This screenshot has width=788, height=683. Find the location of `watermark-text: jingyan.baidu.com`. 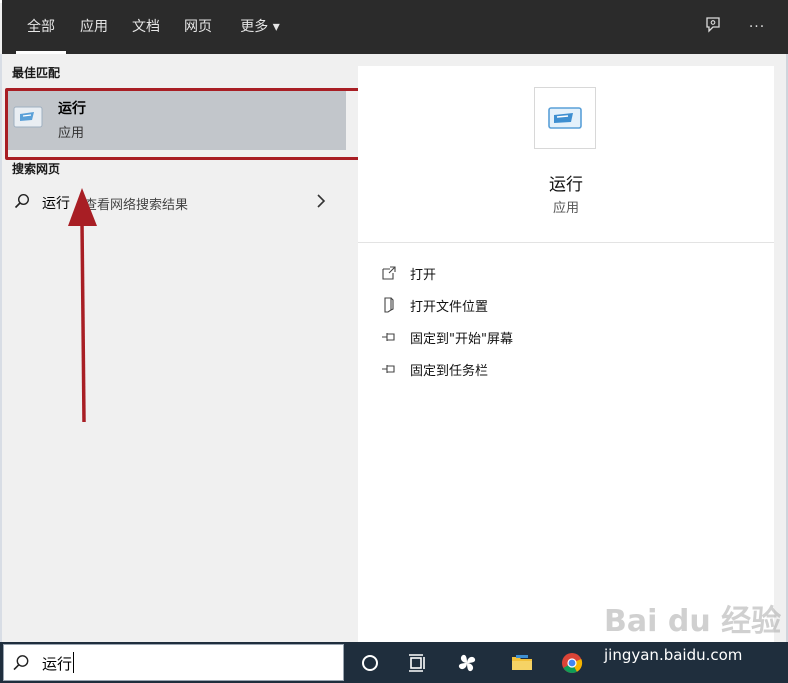

watermark-text: jingyan.baidu.com is located at coordinates (673, 655).